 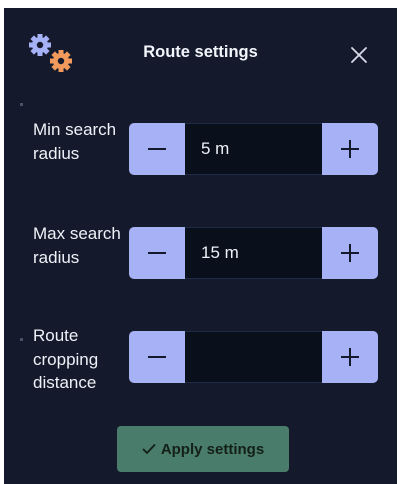 I want to click on panel-title: Route settings, so click(x=200, y=52).